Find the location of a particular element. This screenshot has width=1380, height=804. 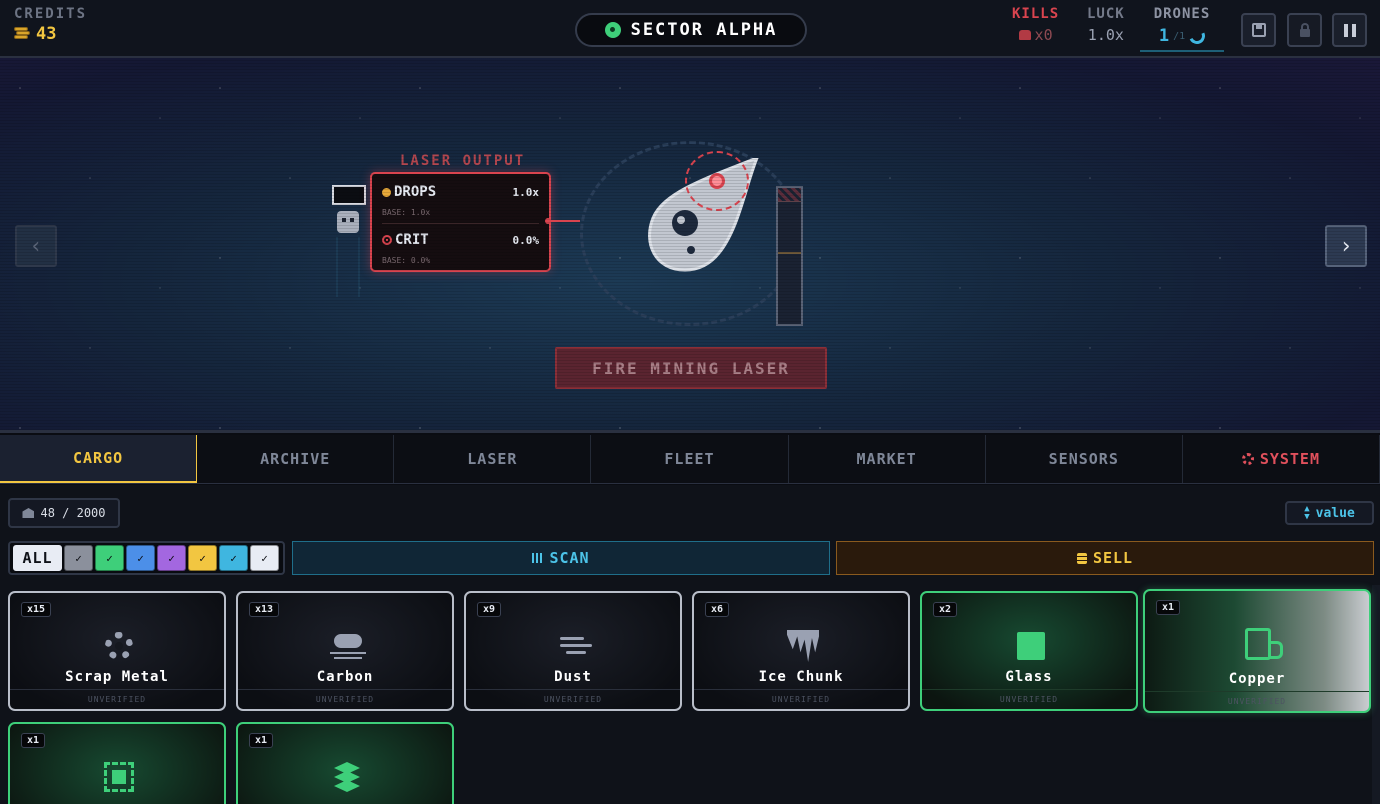

cargo-scrollbar is located at coordinates (1376, 694).